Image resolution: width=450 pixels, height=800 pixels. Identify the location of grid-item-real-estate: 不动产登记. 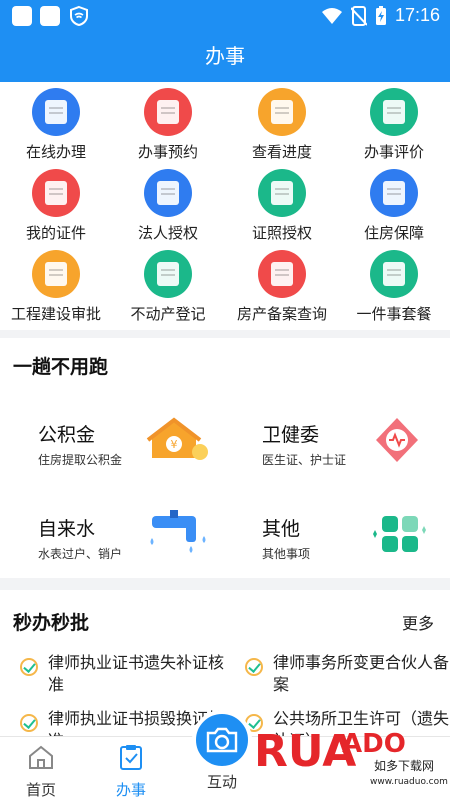
(168, 287).